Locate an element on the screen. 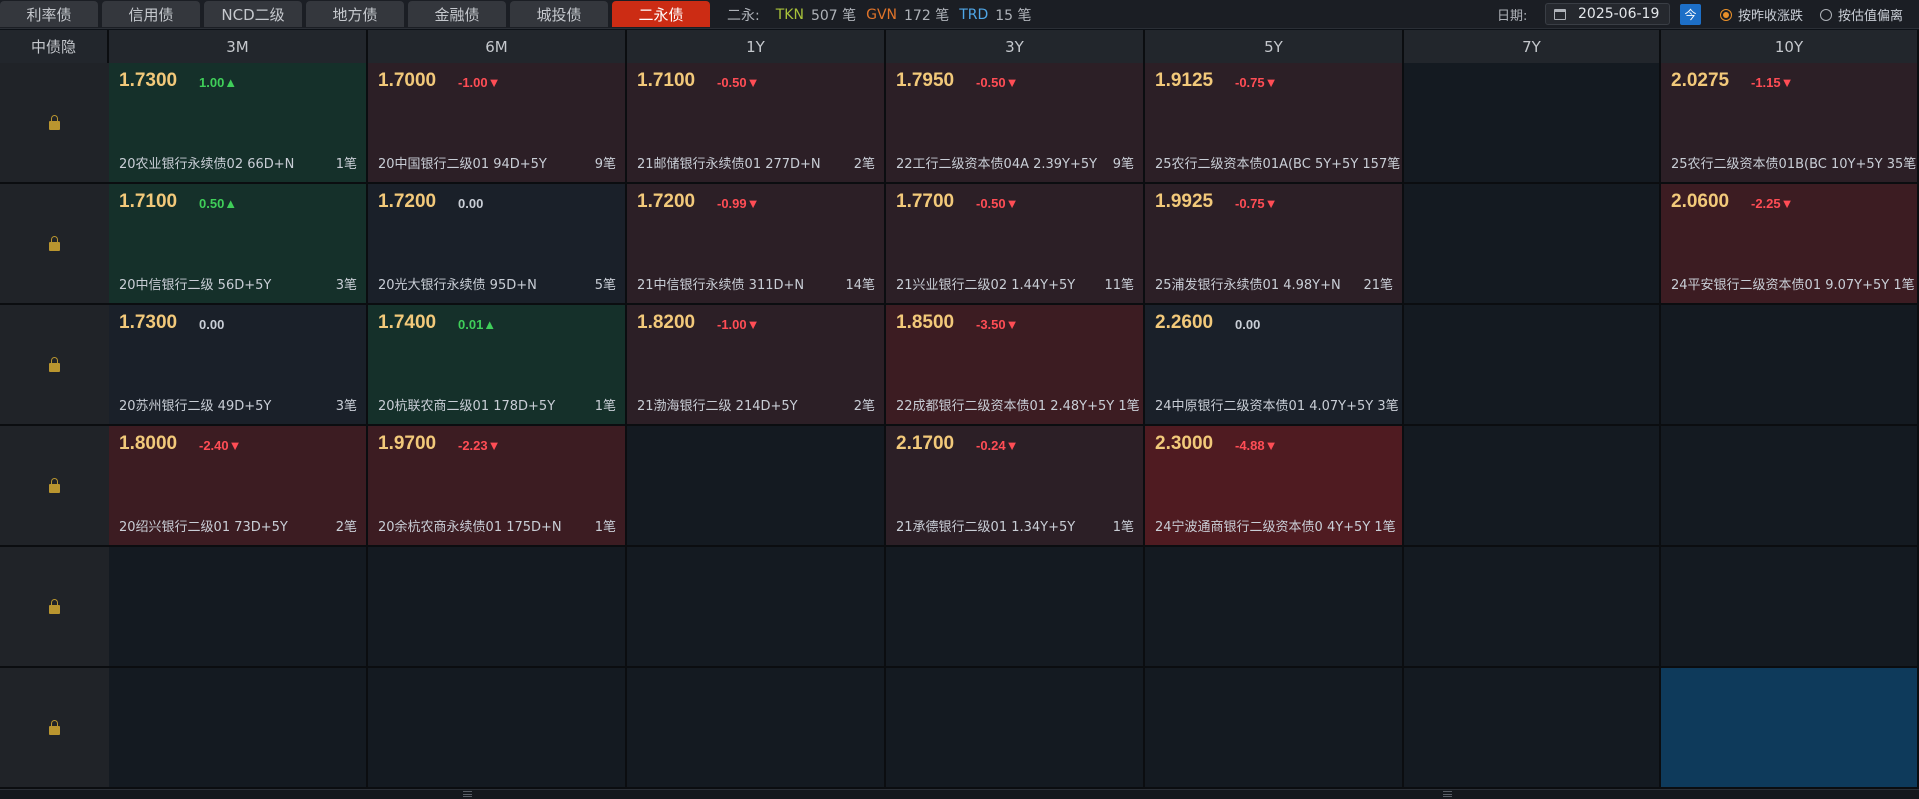  quote-cell: 1.7300 1.00▲ 20农业银行永续债02 66D+N 1笔 is located at coordinates (238, 123).